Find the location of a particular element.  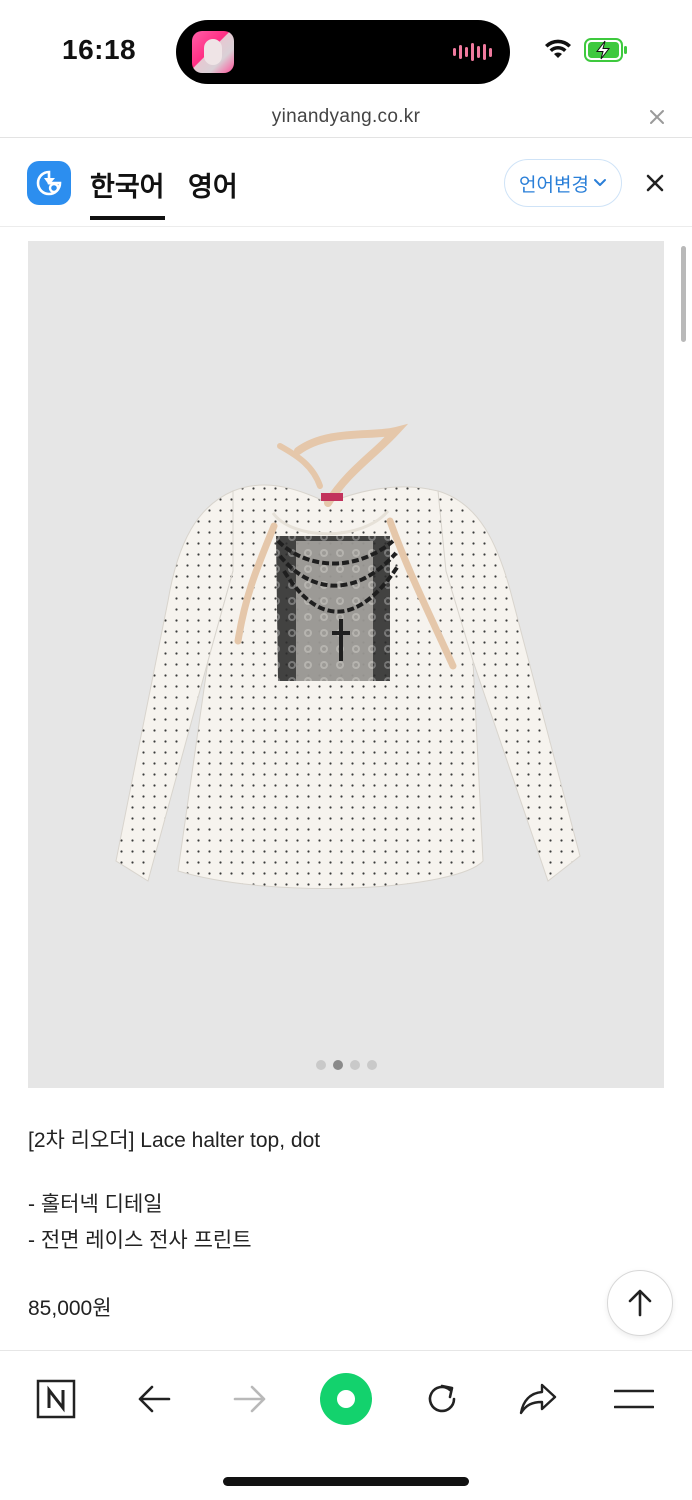

green-dot-button is located at coordinates (346, 1399).